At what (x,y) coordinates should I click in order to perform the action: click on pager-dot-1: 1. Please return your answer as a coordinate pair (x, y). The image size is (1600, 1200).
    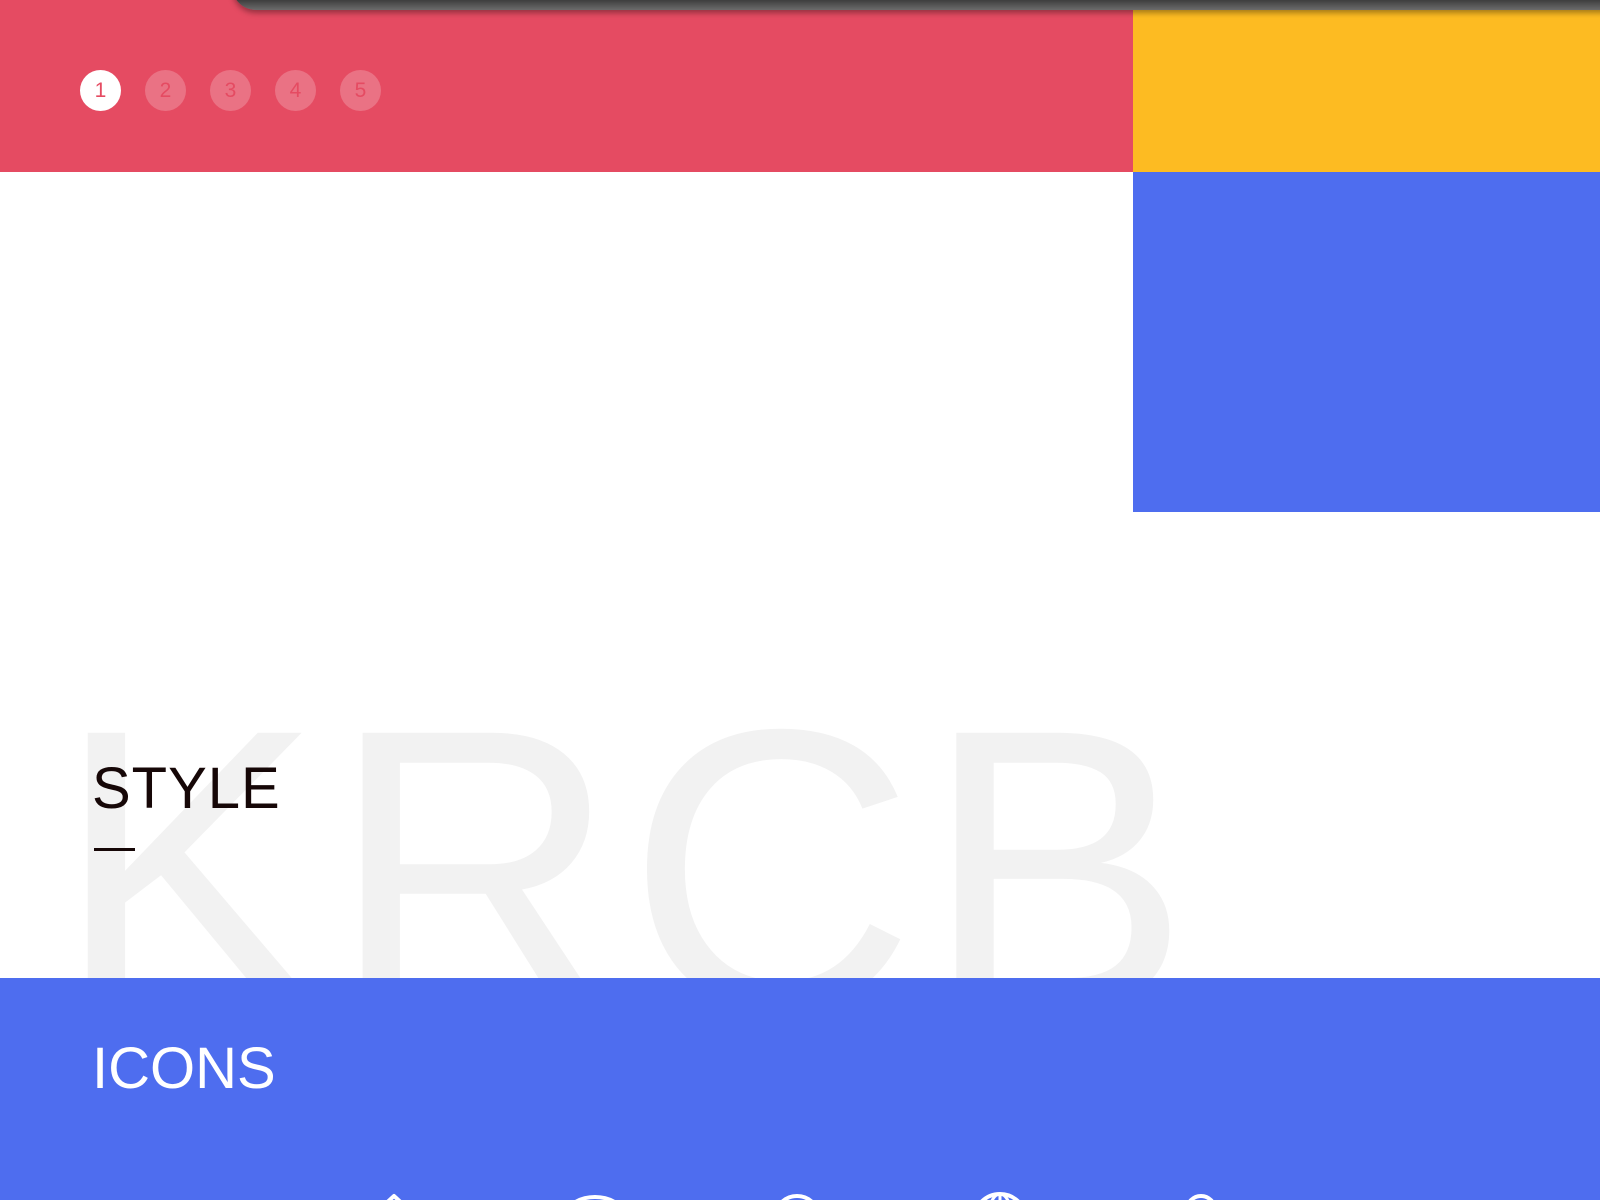
    Looking at the image, I should click on (100, 90).